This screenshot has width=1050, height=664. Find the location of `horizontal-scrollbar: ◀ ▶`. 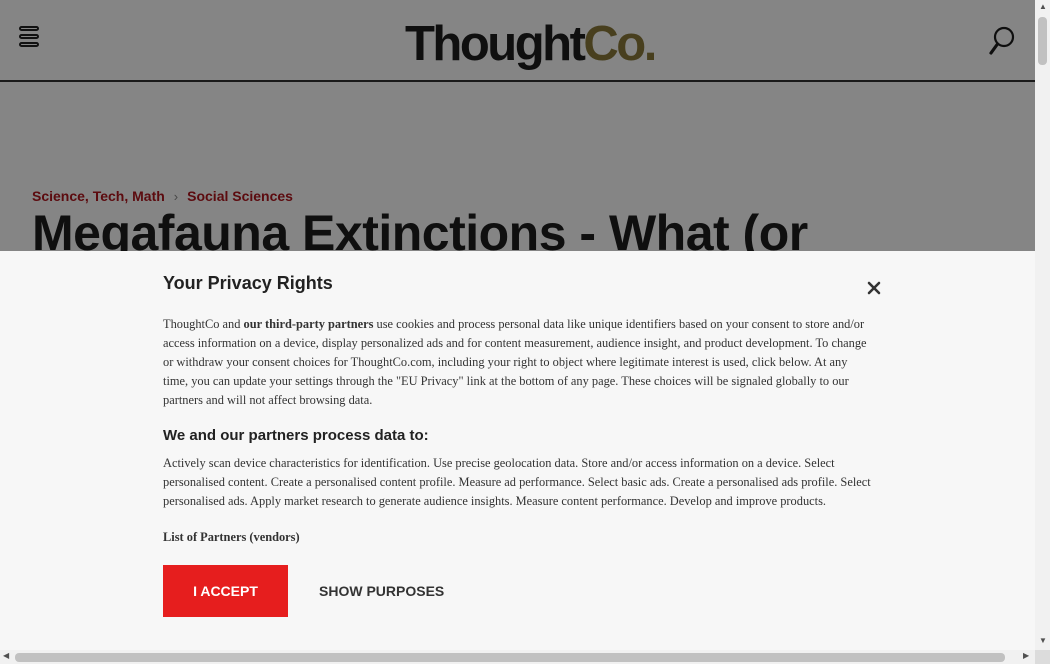

horizontal-scrollbar: ◀ ▶ is located at coordinates (517, 657).